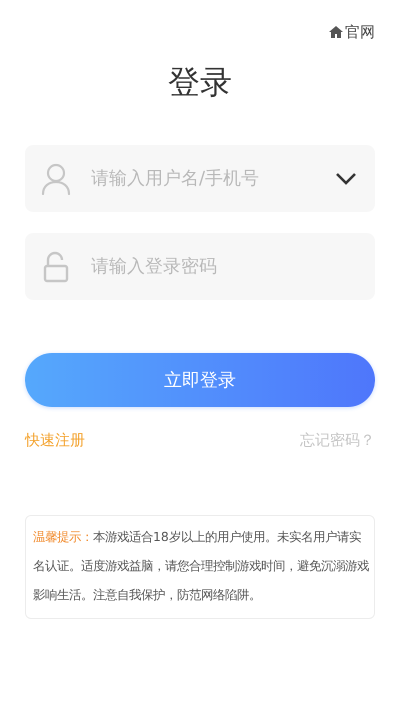 The width and height of the screenshot is (400, 711). I want to click on account-field: 请输入用户名/手机号, so click(200, 178).